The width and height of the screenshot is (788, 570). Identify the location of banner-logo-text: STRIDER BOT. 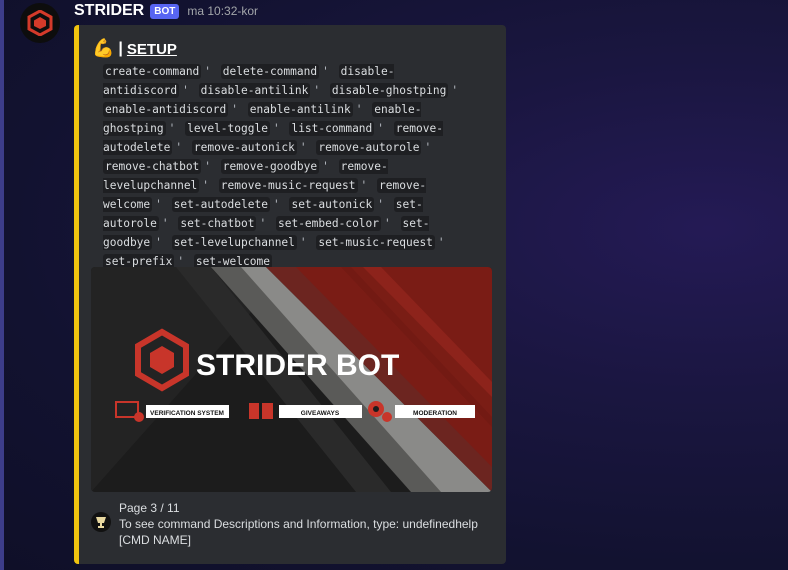
(297, 365).